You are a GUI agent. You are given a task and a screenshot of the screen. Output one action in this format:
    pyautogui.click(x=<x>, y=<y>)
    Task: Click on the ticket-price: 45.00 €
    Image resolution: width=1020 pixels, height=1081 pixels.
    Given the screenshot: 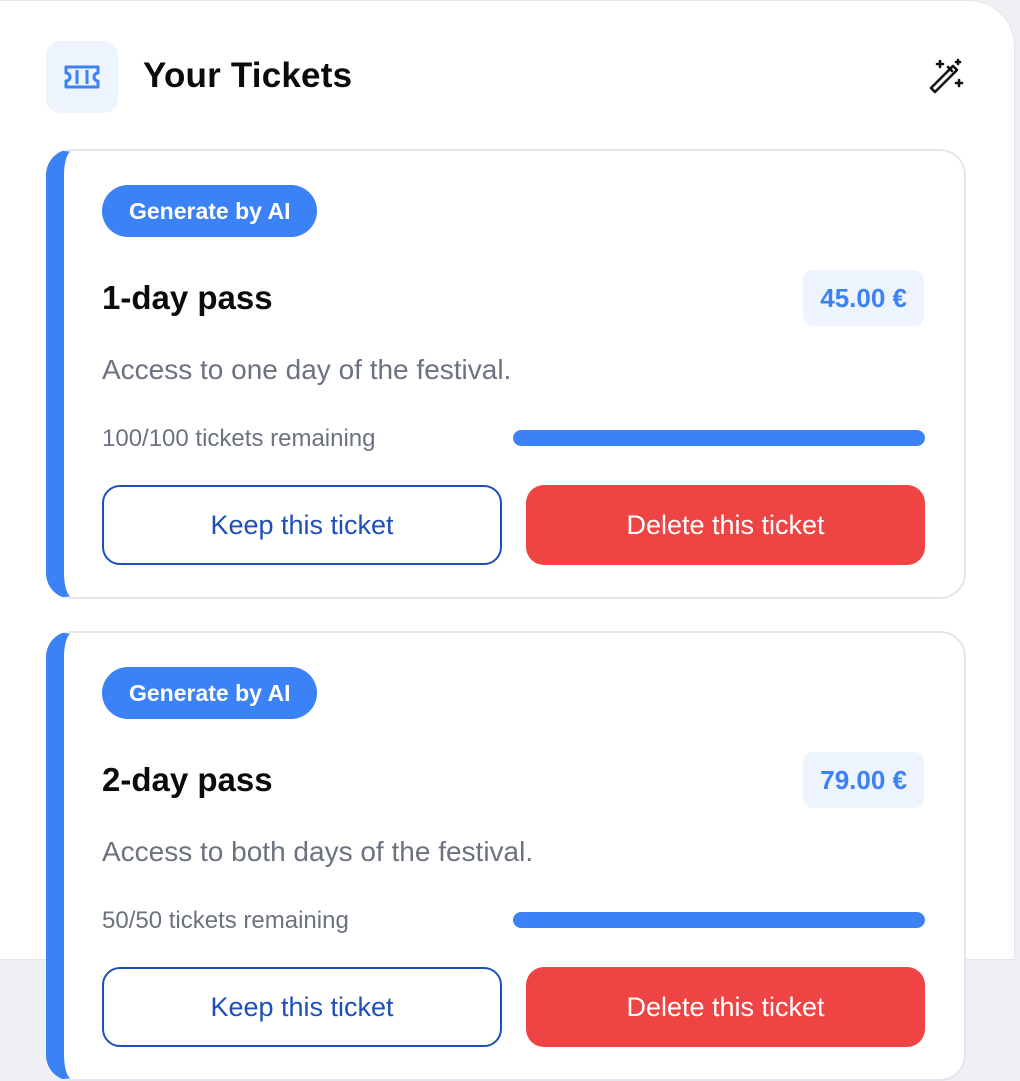 What is the action you would take?
    pyautogui.click(x=863, y=298)
    